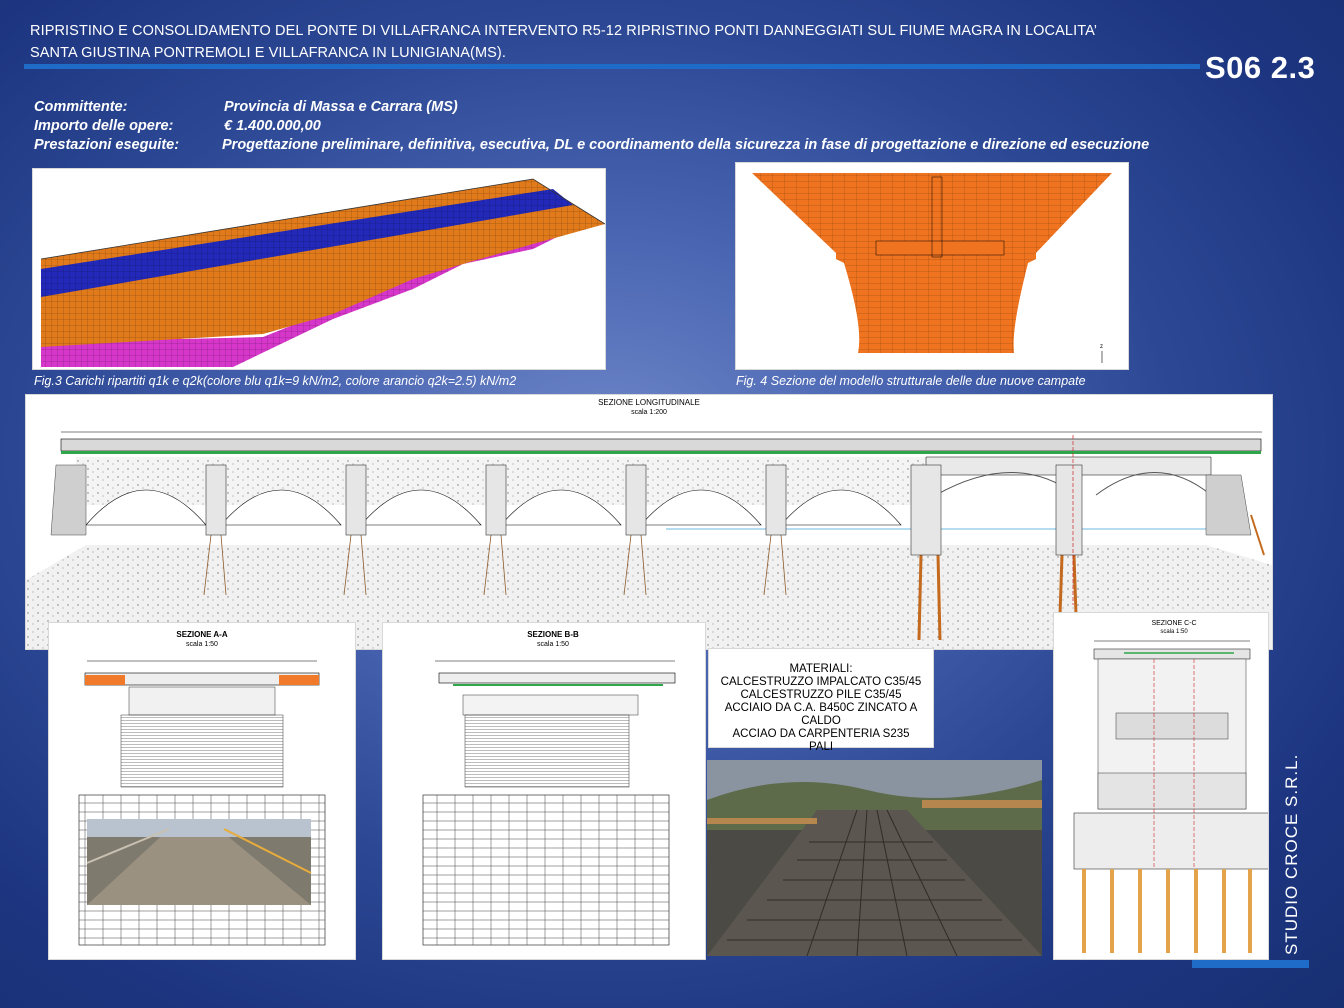  What do you see at coordinates (323, 272) in the screenshot?
I see `fig3-drawing` at bounding box center [323, 272].